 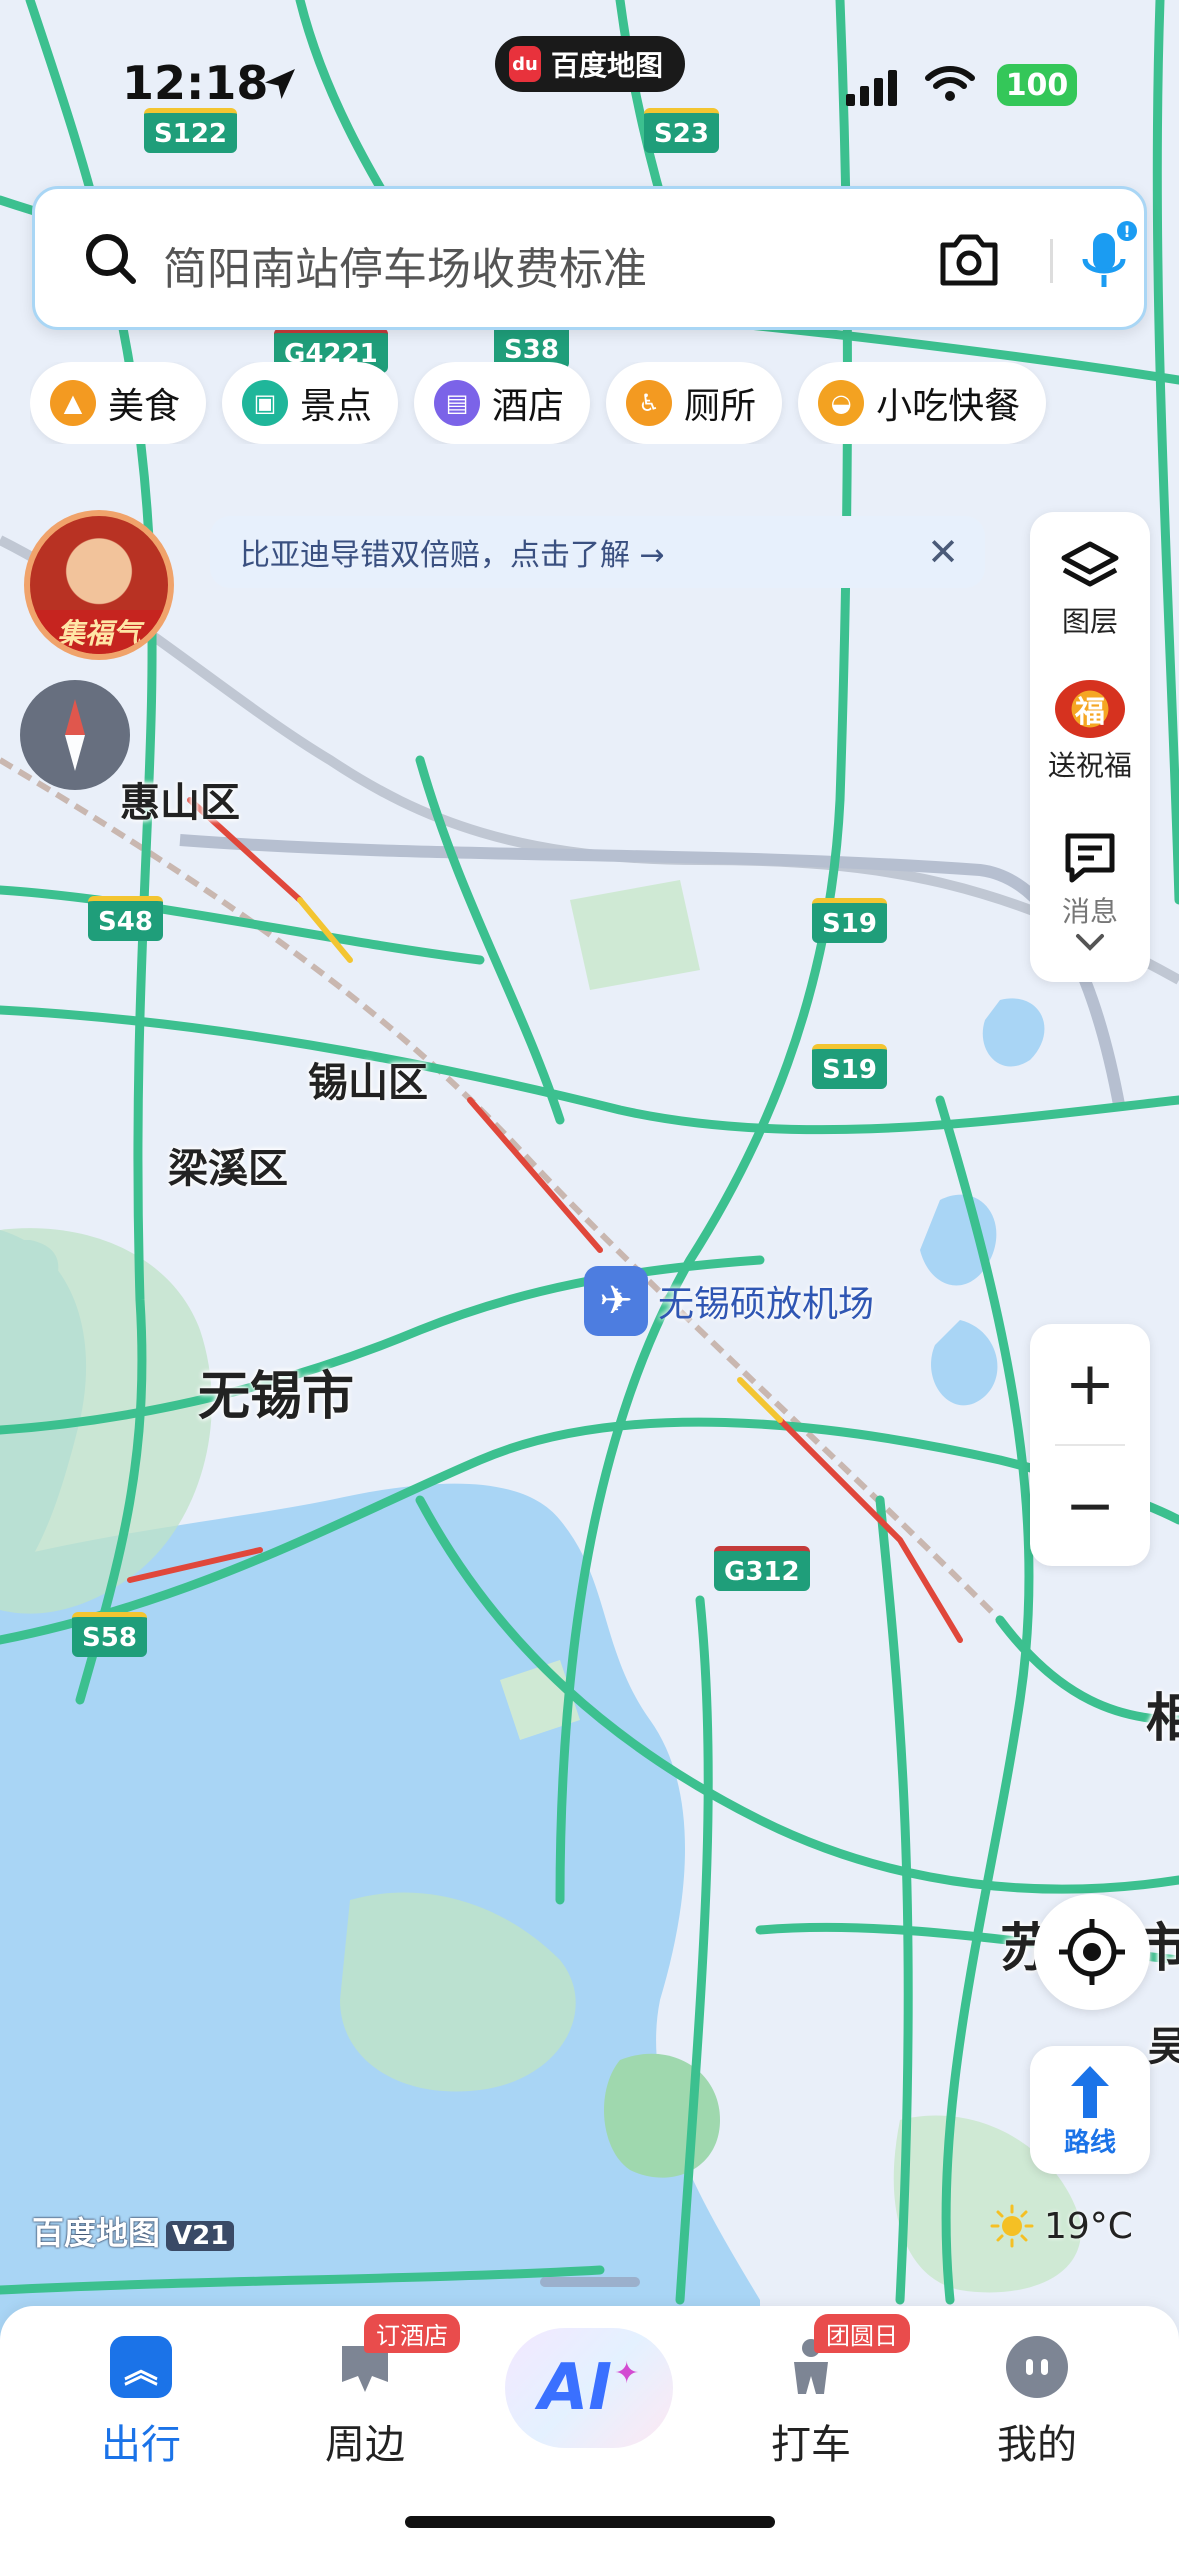 I want to click on lucky-fu-icon: 福, so click(x=1090, y=709).